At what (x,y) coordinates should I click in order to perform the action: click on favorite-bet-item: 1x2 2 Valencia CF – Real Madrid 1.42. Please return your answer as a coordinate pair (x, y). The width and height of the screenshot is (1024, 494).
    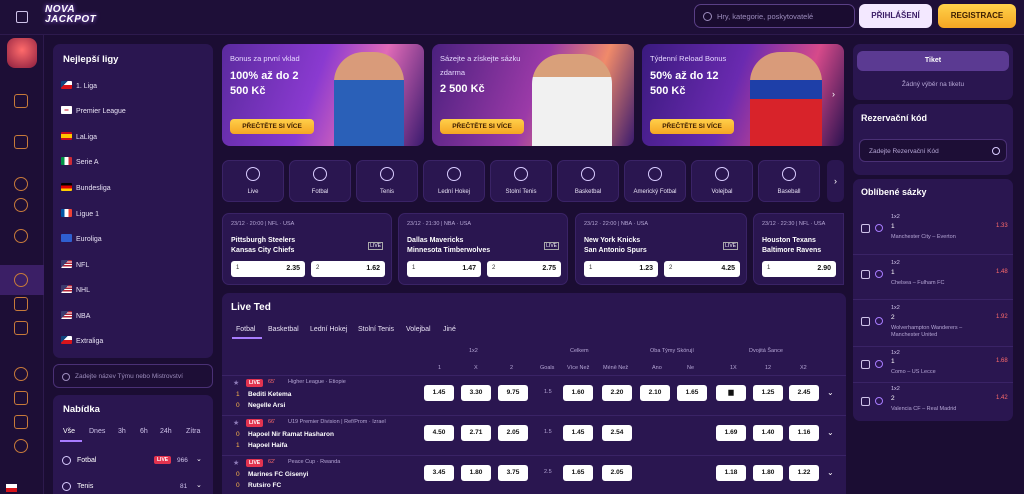
    Looking at the image, I should click on (933, 401).